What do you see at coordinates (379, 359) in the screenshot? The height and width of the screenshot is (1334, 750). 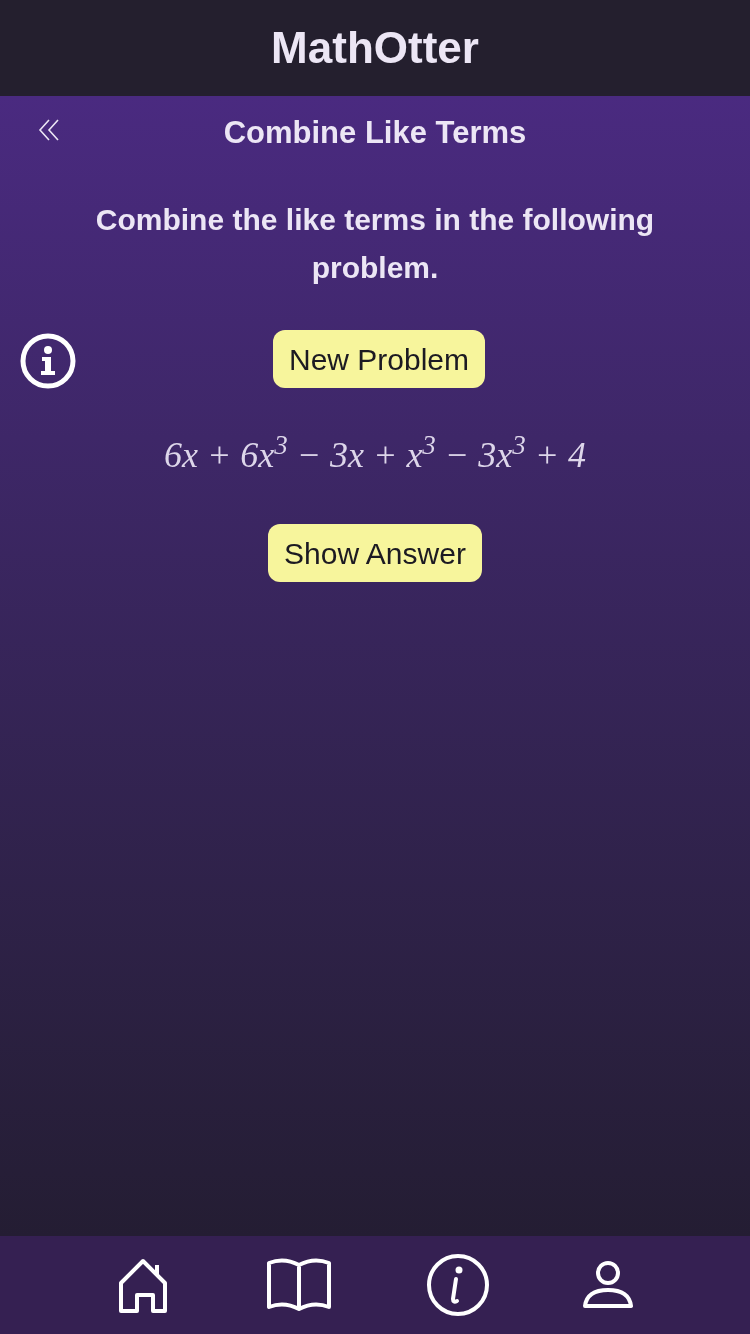 I see `new-problem-button: New Problem` at bounding box center [379, 359].